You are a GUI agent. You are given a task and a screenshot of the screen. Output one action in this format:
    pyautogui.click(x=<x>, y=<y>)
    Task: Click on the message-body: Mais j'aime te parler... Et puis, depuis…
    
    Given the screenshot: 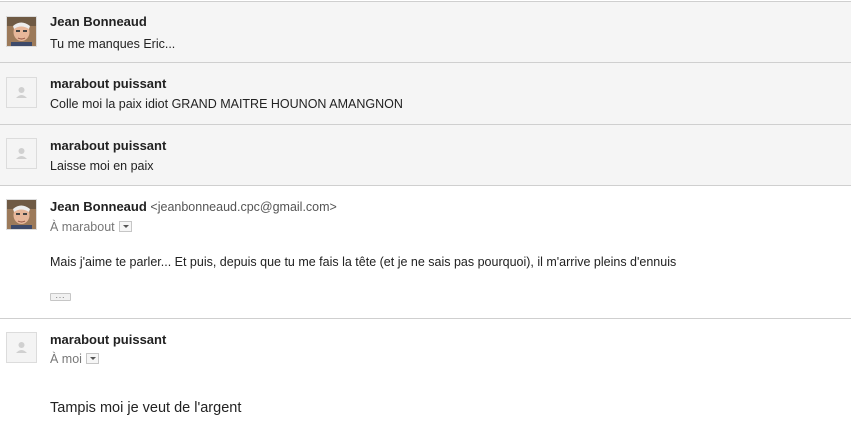 What is the action you would take?
    pyautogui.click(x=363, y=262)
    